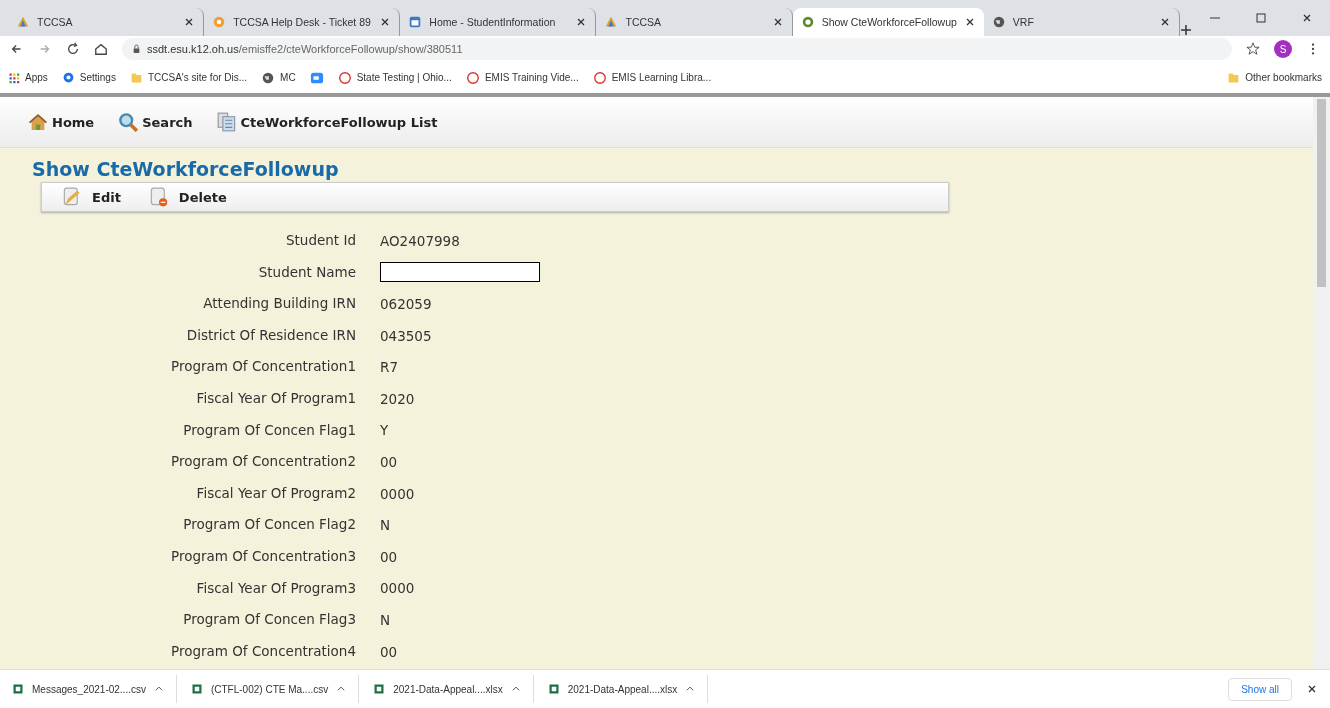 The height and width of the screenshot is (708, 1330). I want to click on home-icon, so click(101, 49).